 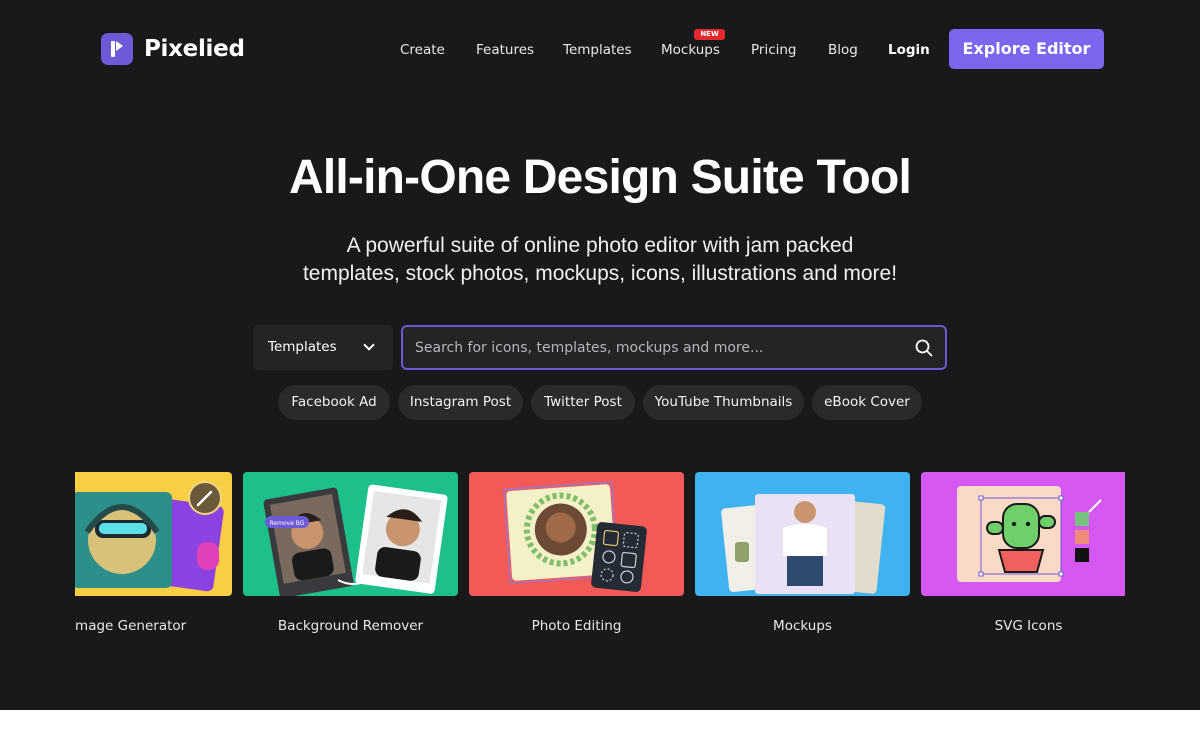 I want to click on search-icon, so click(x=924, y=348).